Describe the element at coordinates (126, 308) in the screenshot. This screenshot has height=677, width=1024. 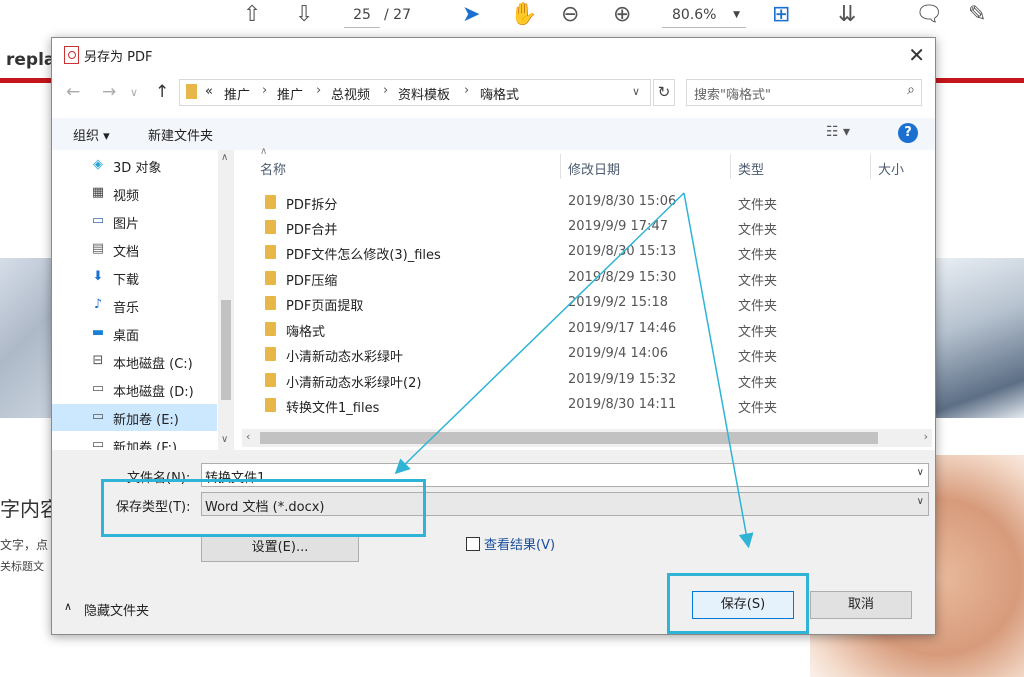
I see `nav-item-label: 音乐` at that location.